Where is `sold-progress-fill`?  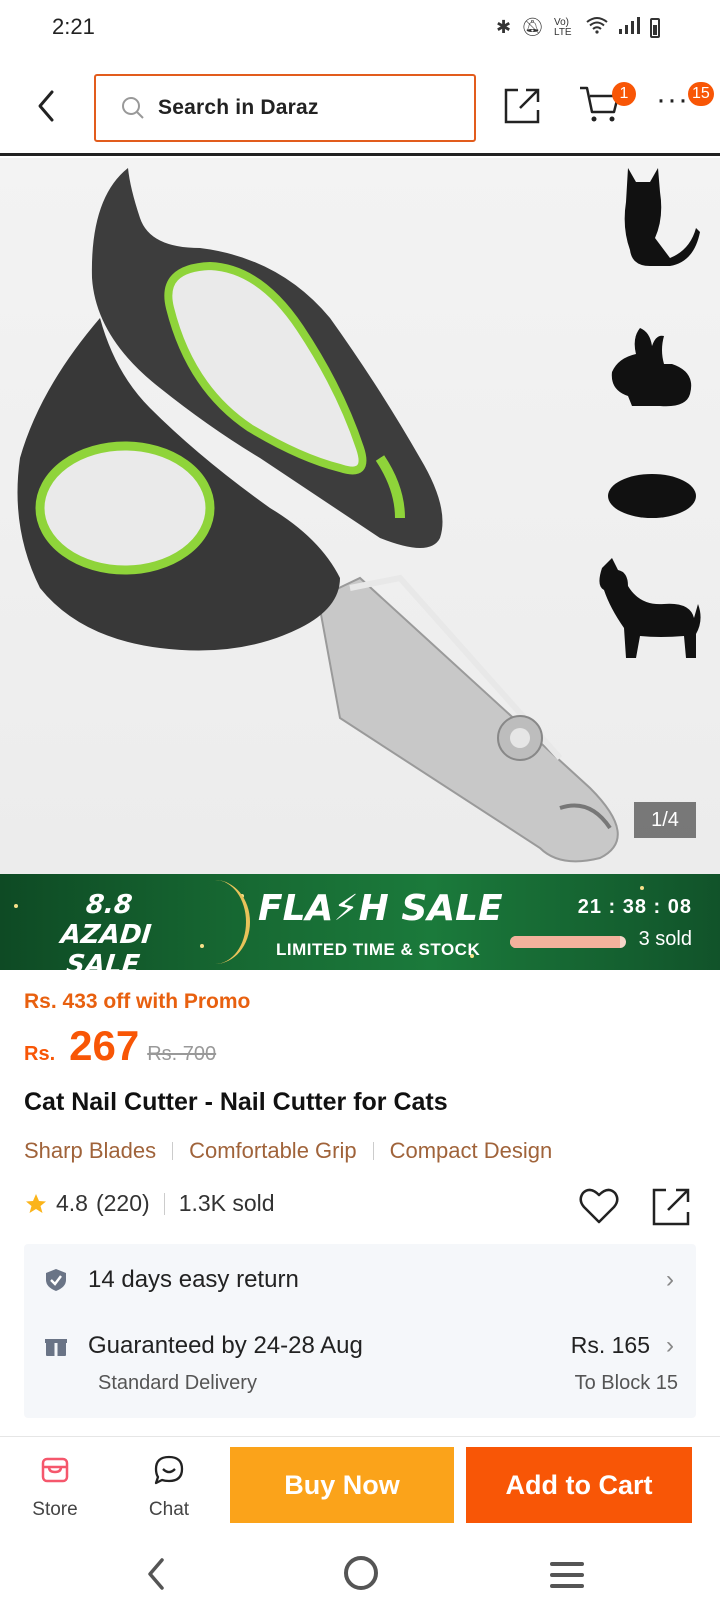 sold-progress-fill is located at coordinates (565, 942).